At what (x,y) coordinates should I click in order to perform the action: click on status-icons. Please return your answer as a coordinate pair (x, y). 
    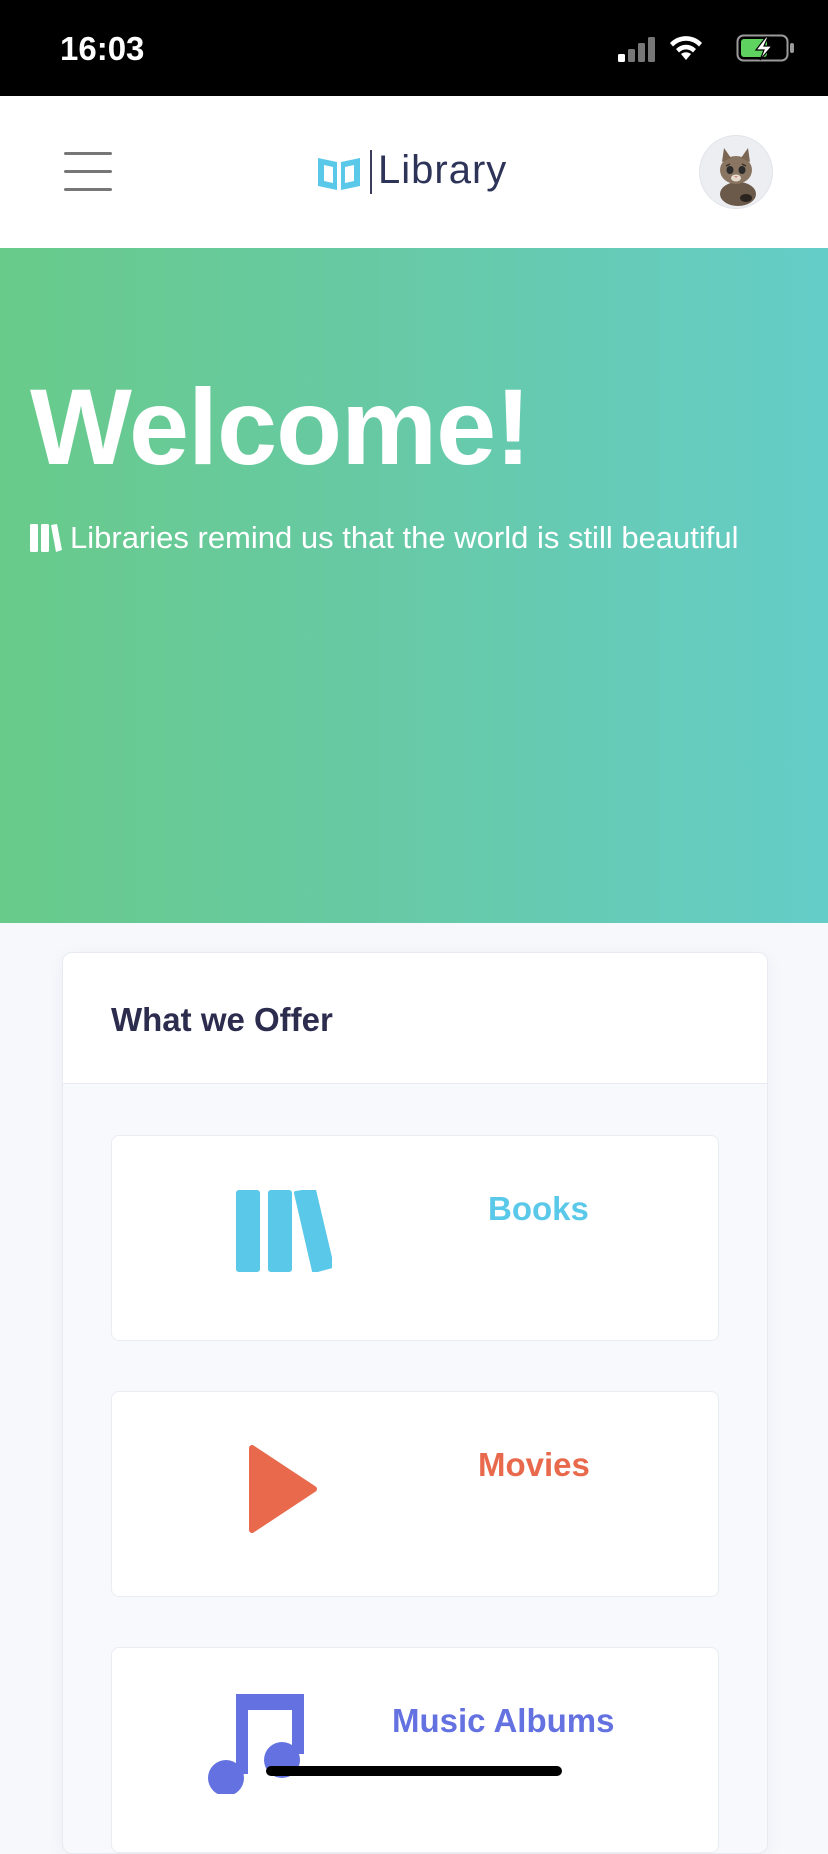
    Looking at the image, I should click on (696, 49).